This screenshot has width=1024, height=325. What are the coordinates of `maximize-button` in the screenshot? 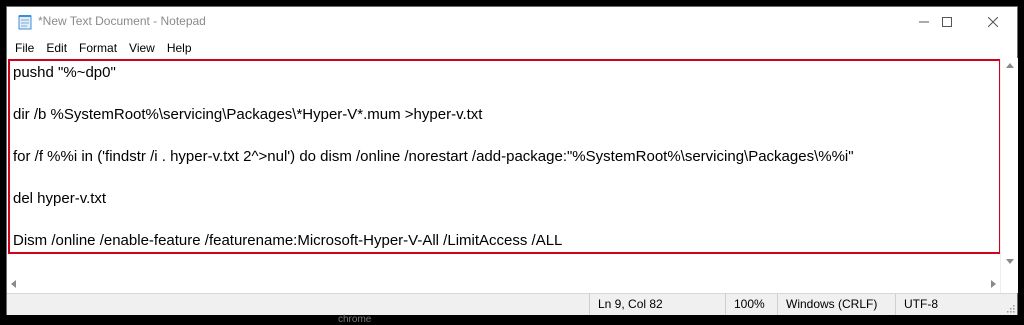 It's located at (947, 22).